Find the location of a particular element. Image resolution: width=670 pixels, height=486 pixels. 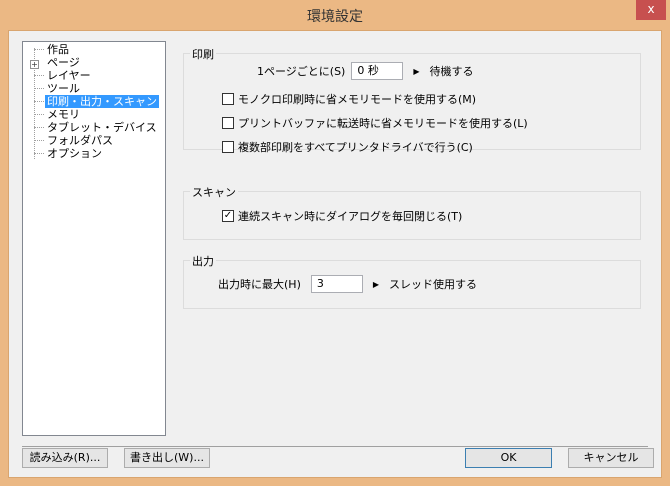

wait-suffix: 待機する is located at coordinates (451, 71).